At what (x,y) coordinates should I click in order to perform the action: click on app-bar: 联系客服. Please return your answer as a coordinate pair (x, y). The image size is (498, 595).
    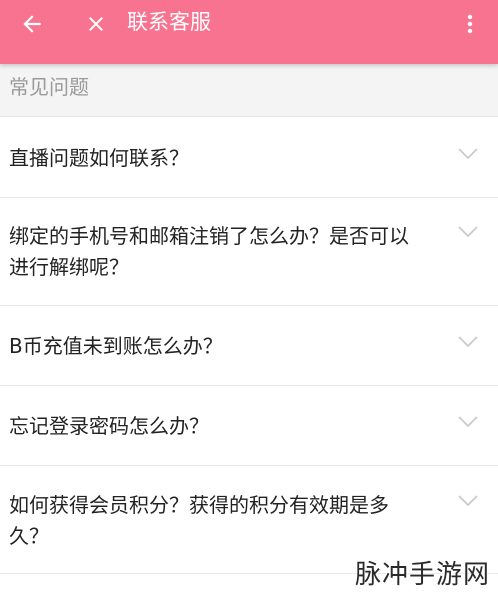
    Looking at the image, I should click on (249, 32).